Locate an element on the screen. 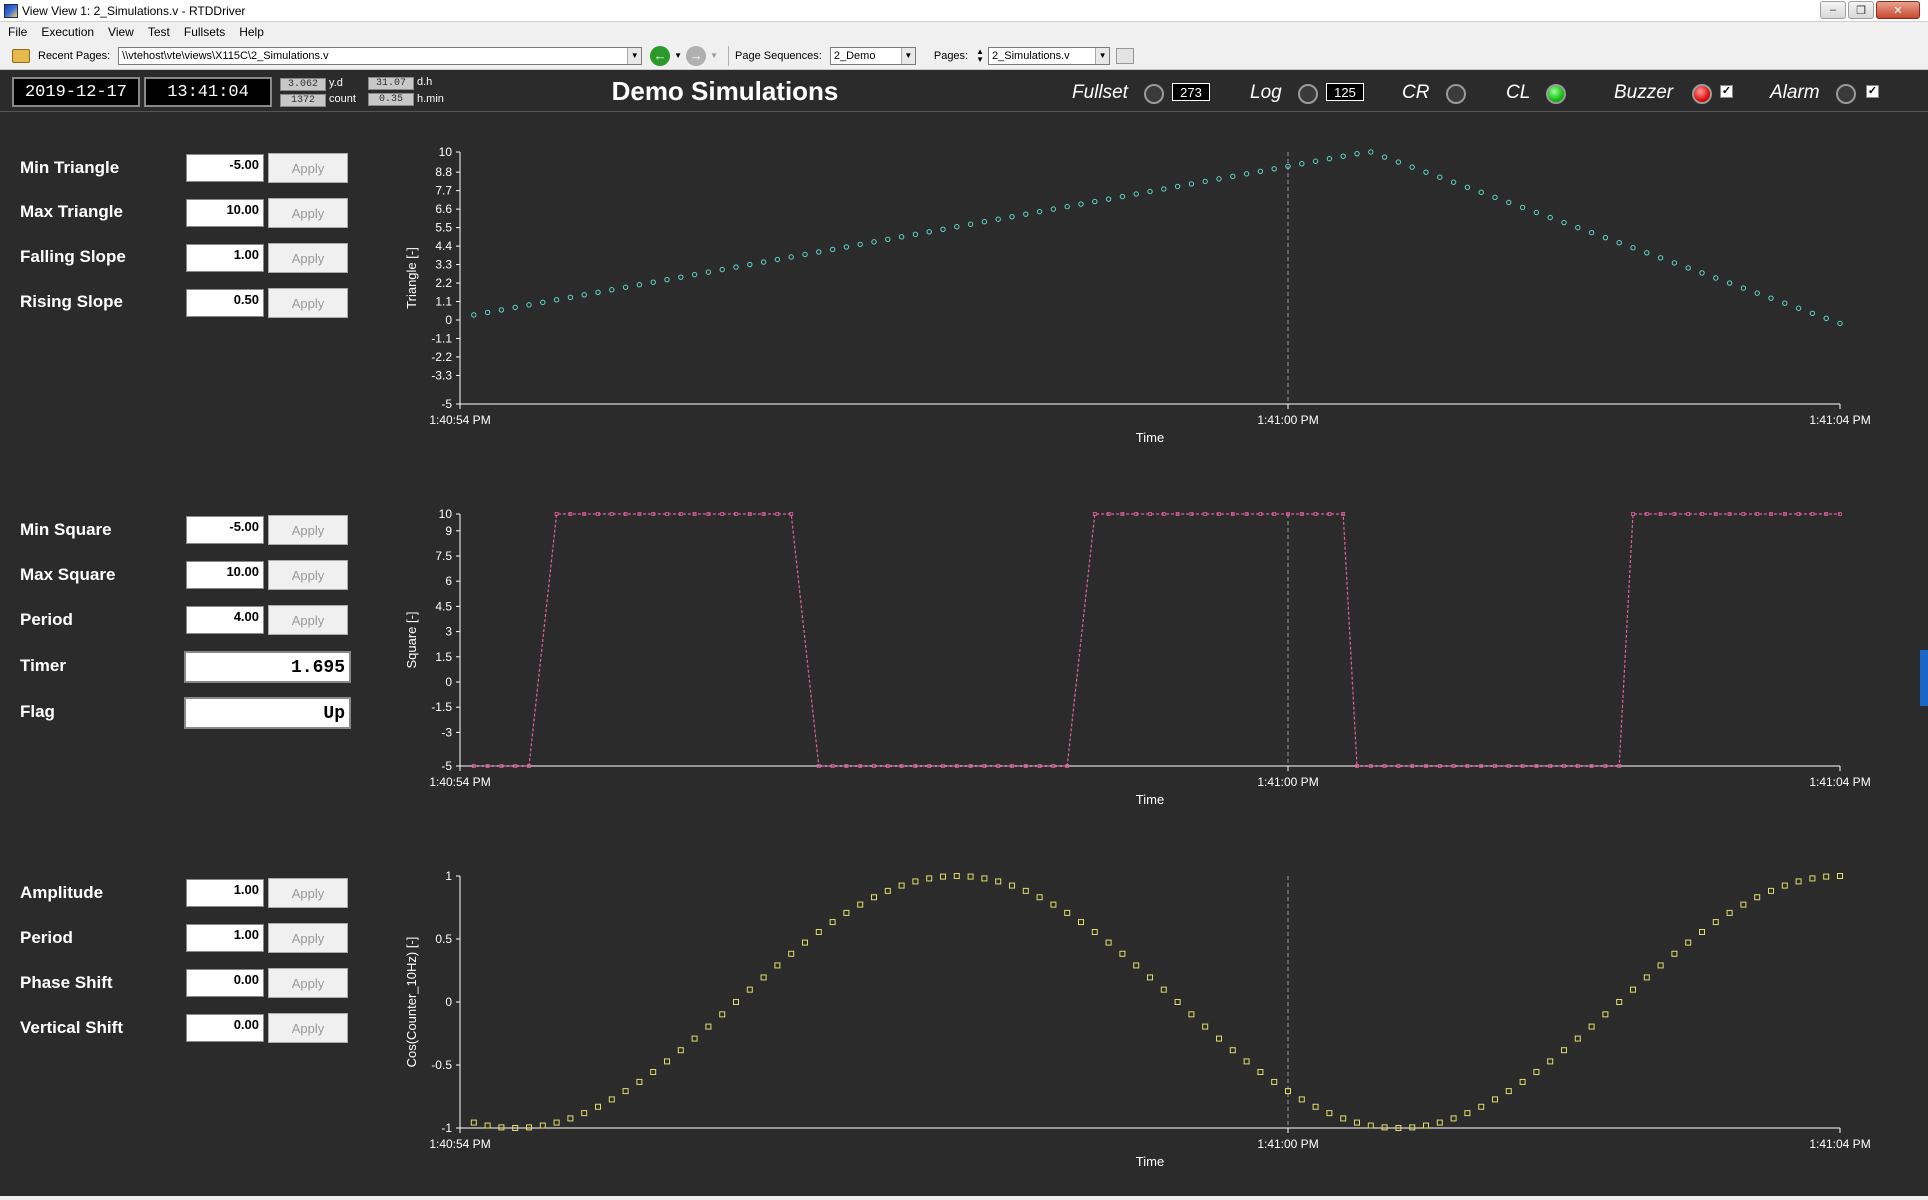 Image resolution: width=1928 pixels, height=1200 pixels. menu-file: File is located at coordinates (17, 32).